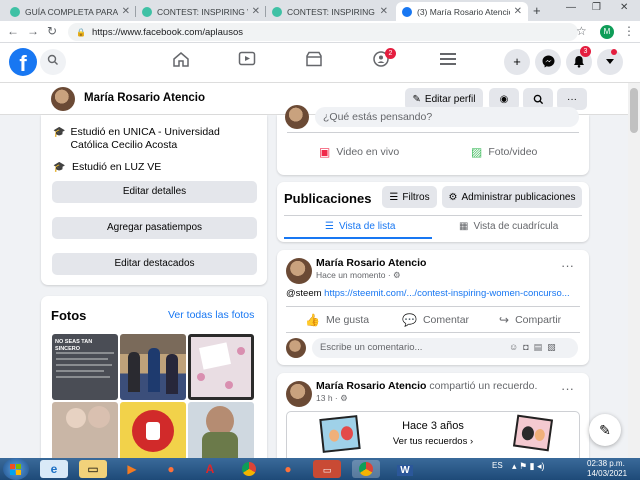 The image size is (640, 480). I want to click on add-hobbies-button: Agregar pasatiempos, so click(154, 228).